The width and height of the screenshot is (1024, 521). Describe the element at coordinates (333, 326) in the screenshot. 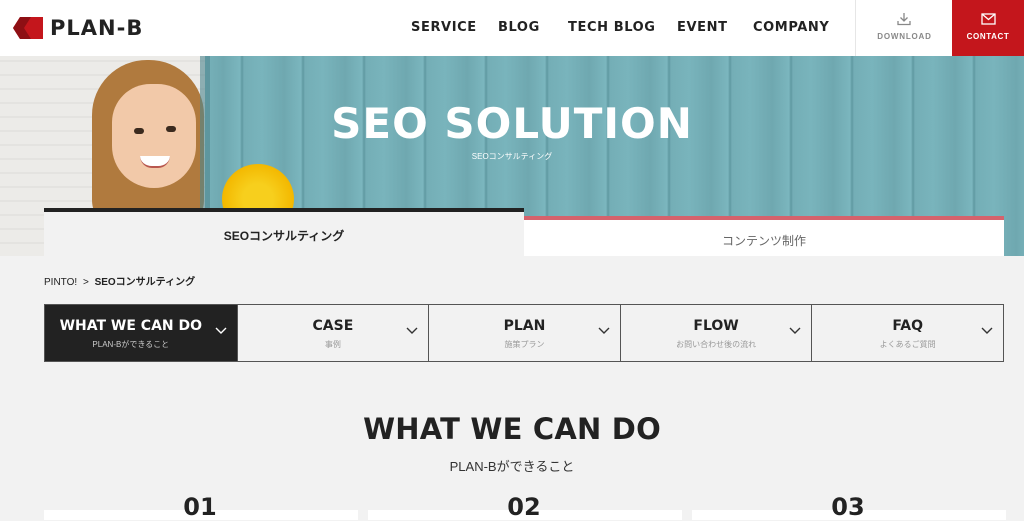

I see `section-nav-title: CASE` at that location.